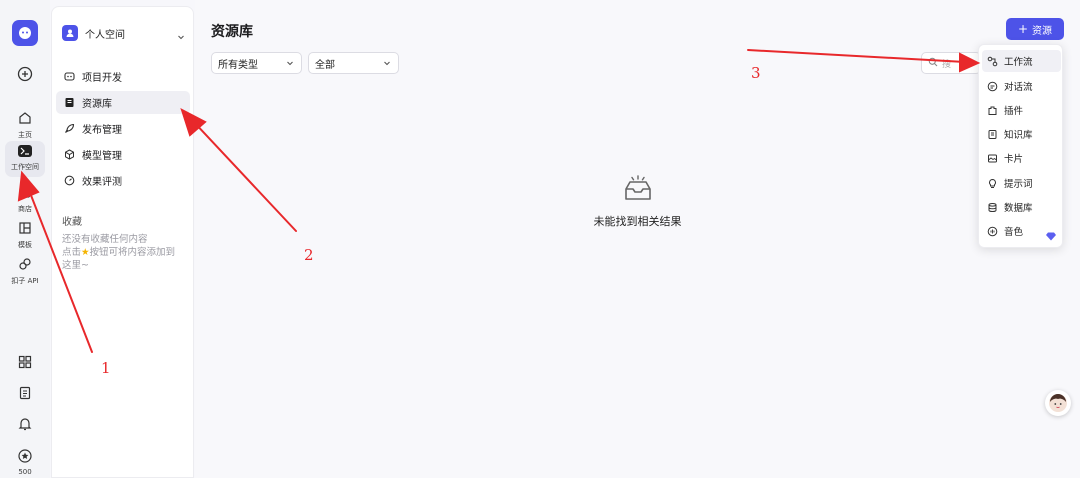 The image size is (1080, 478). I want to click on menu-item-plugin: 插件, so click(1021, 110).